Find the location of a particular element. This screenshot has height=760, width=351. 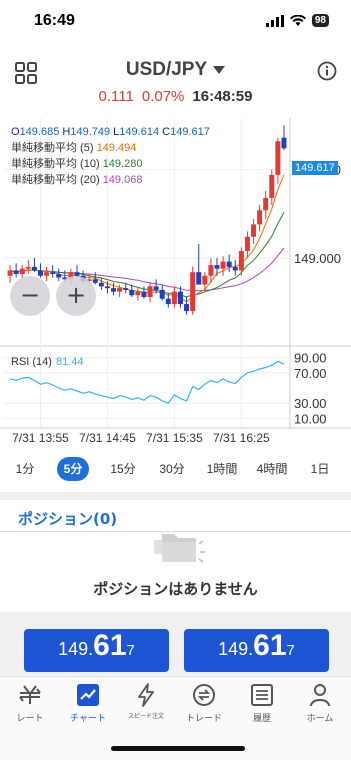

quote-time: 16:48:59 is located at coordinates (222, 96).